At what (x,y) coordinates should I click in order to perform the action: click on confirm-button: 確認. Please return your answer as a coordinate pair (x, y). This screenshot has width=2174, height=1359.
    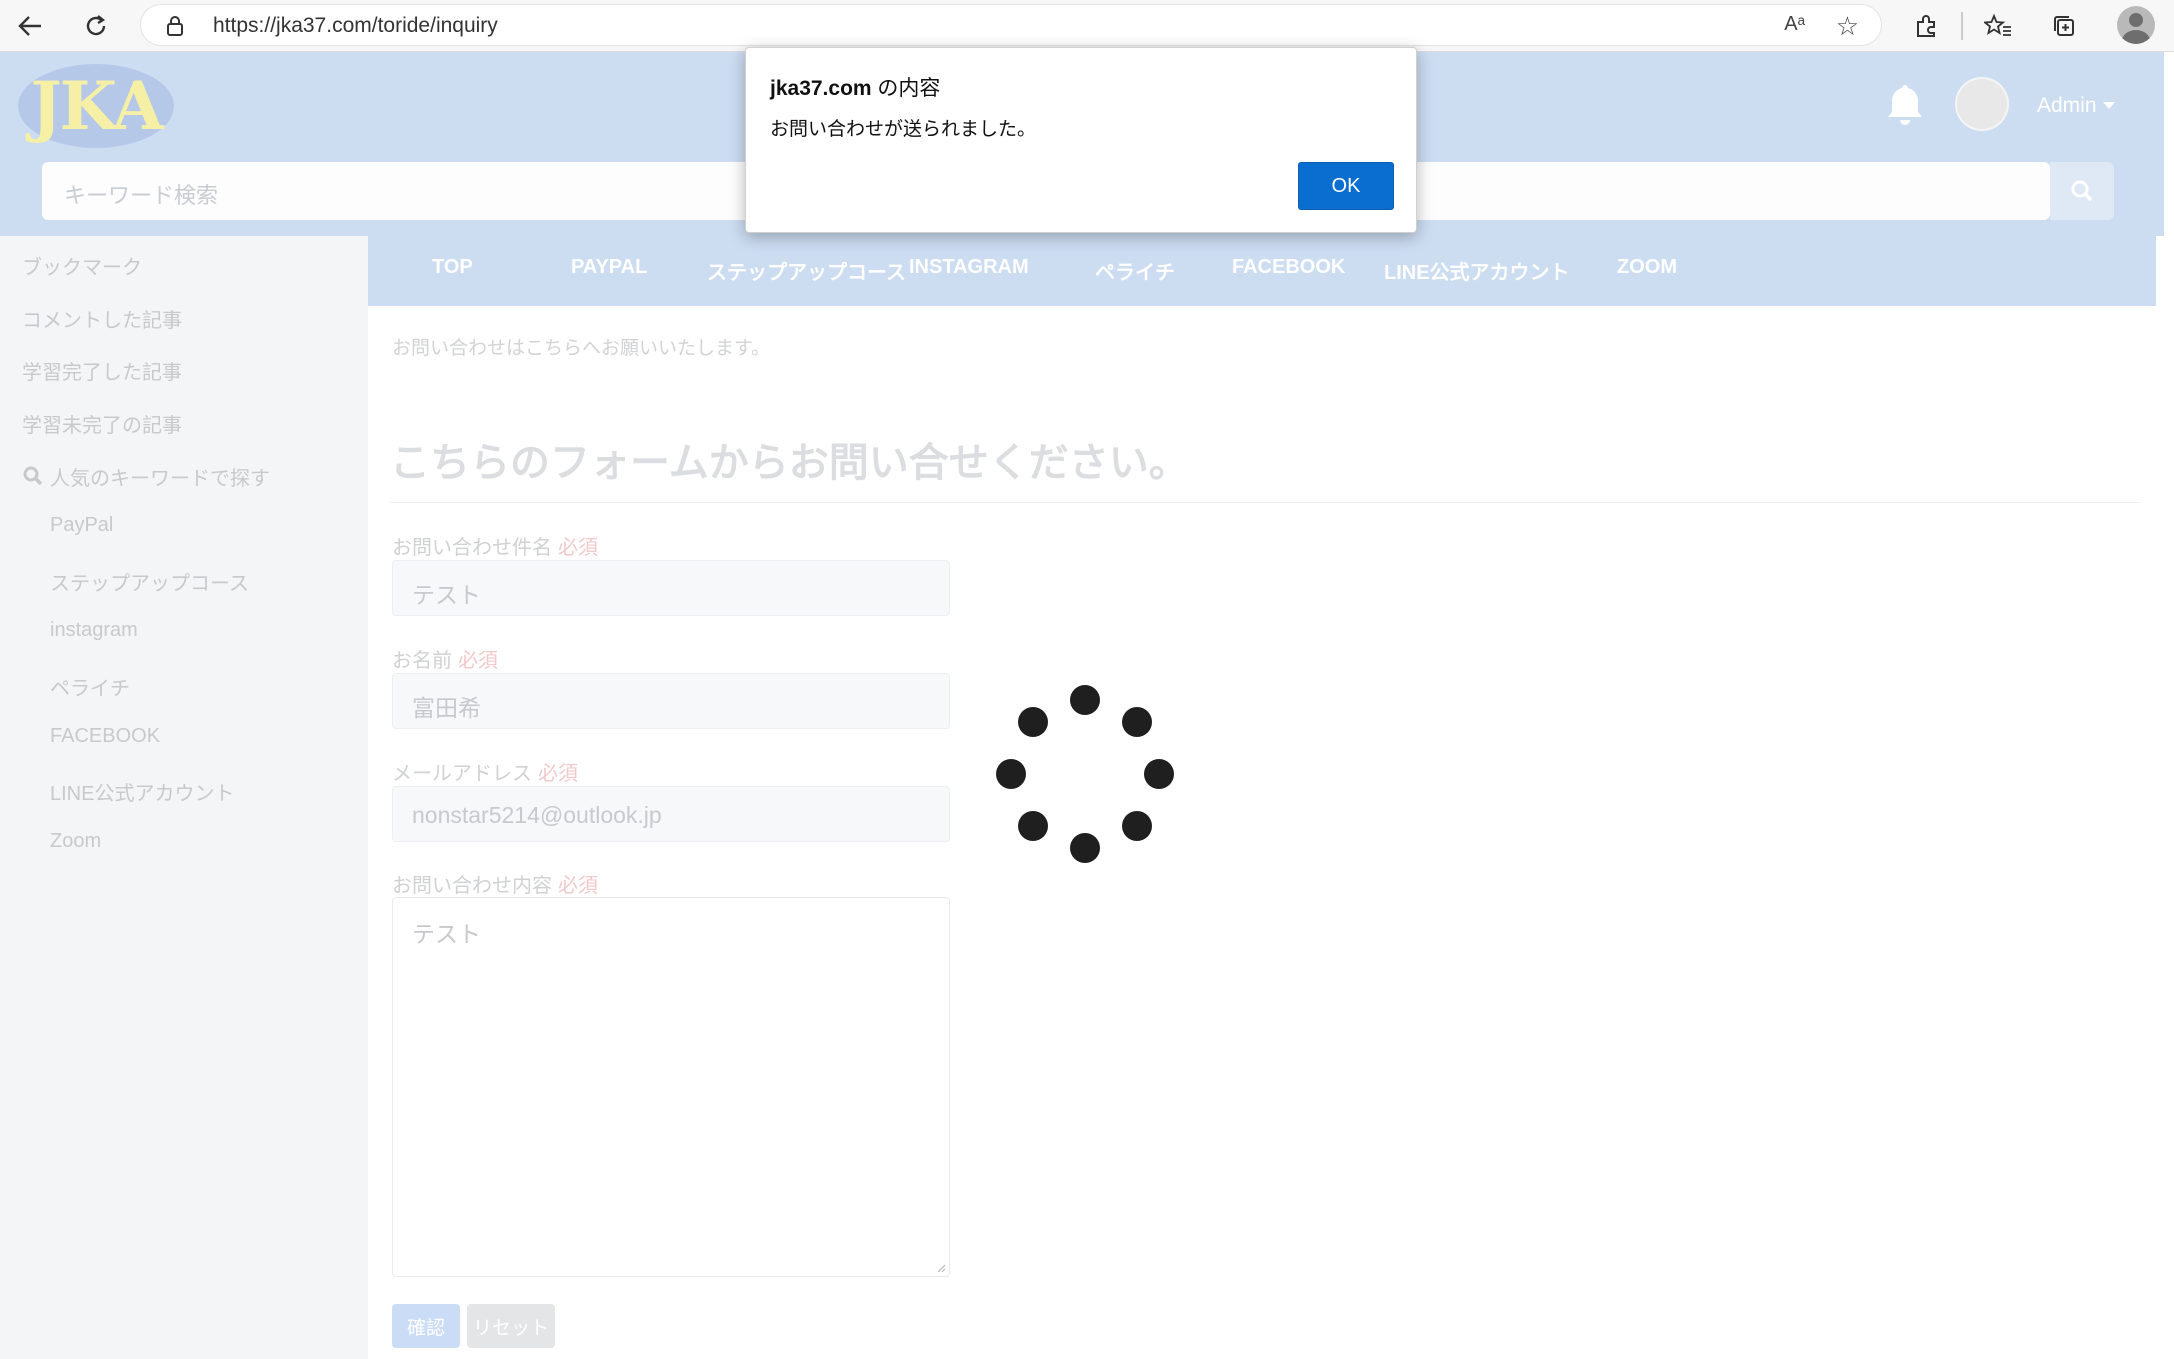
    Looking at the image, I should click on (426, 1326).